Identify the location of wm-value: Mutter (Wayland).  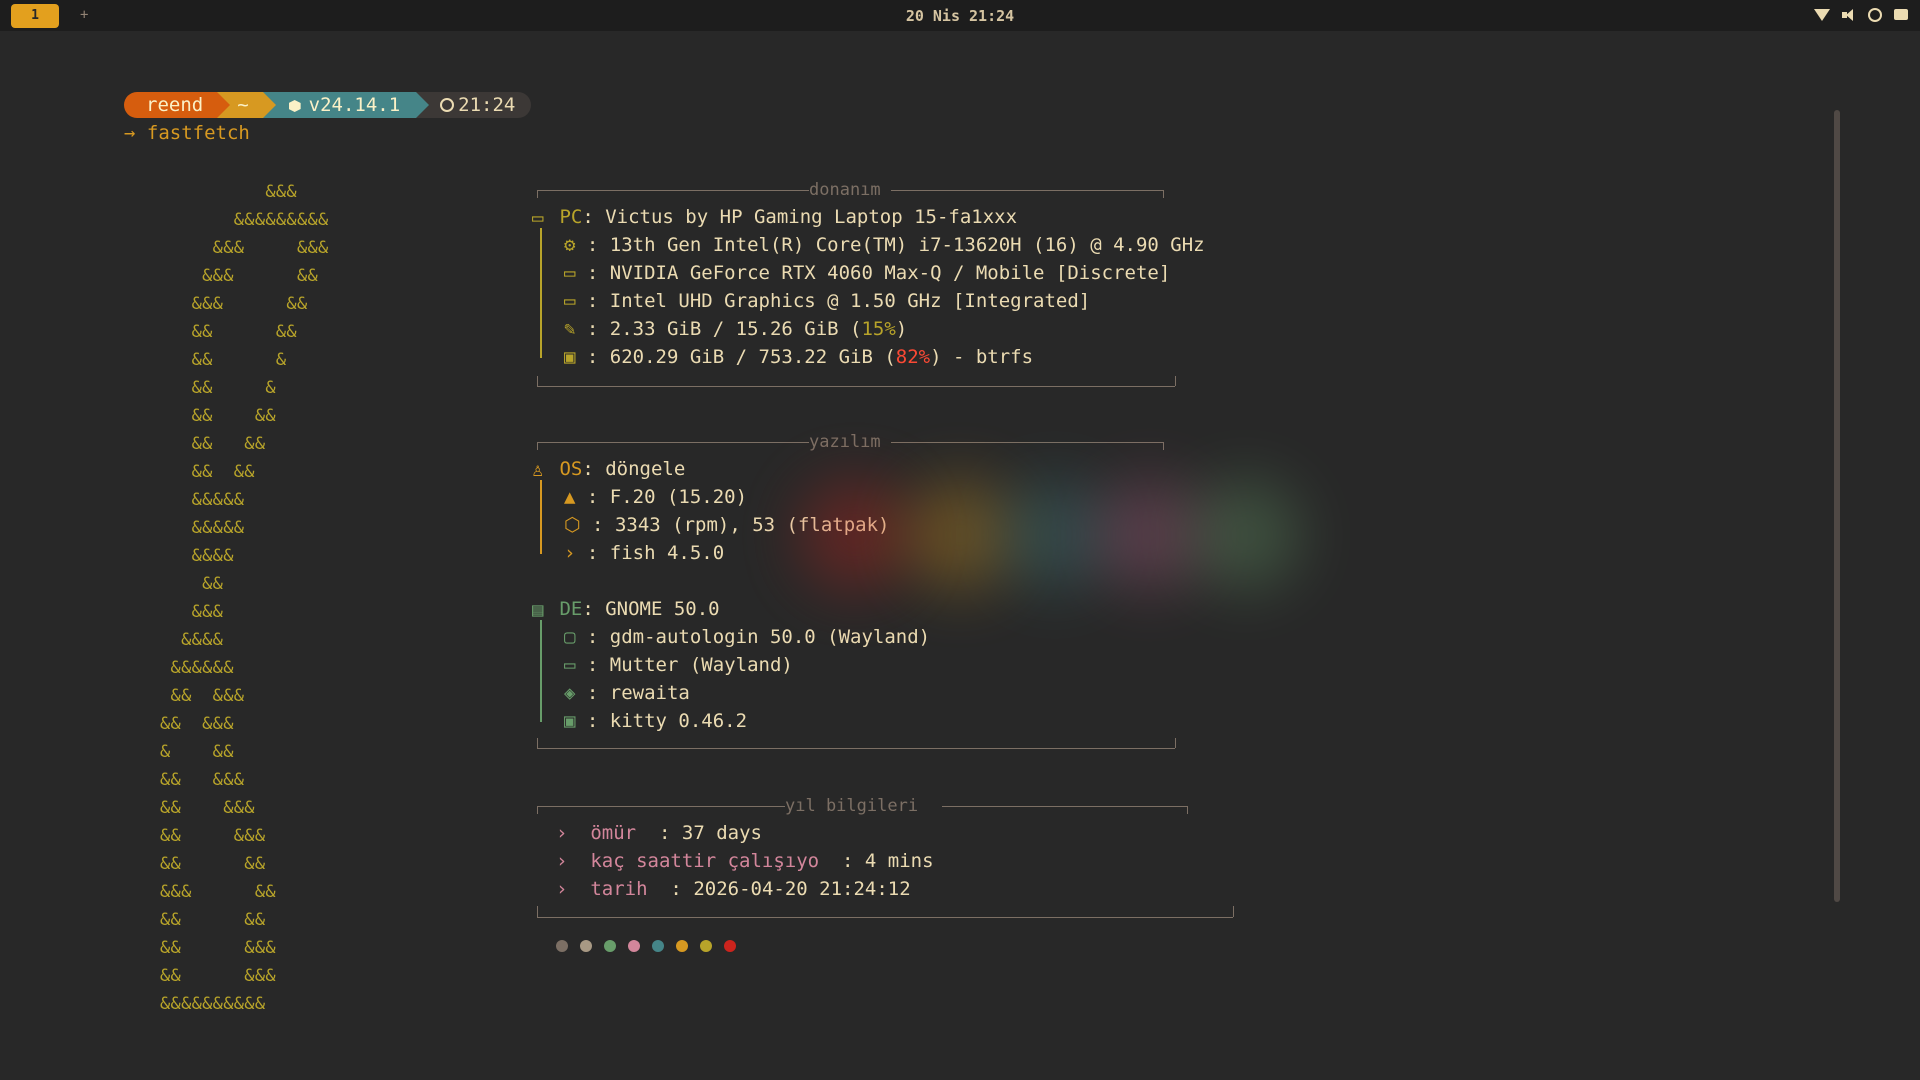
(701, 665).